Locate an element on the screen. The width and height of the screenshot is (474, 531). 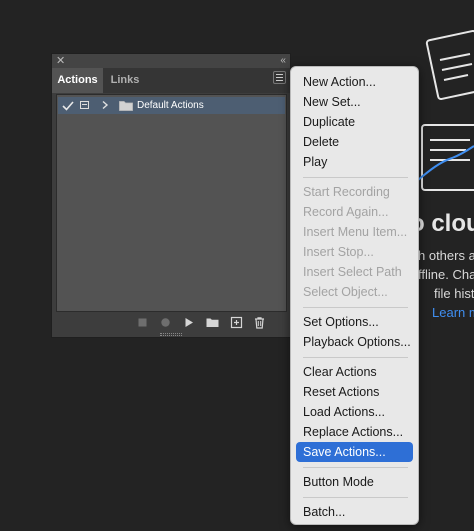
stop-icon is located at coordinates (142, 322).